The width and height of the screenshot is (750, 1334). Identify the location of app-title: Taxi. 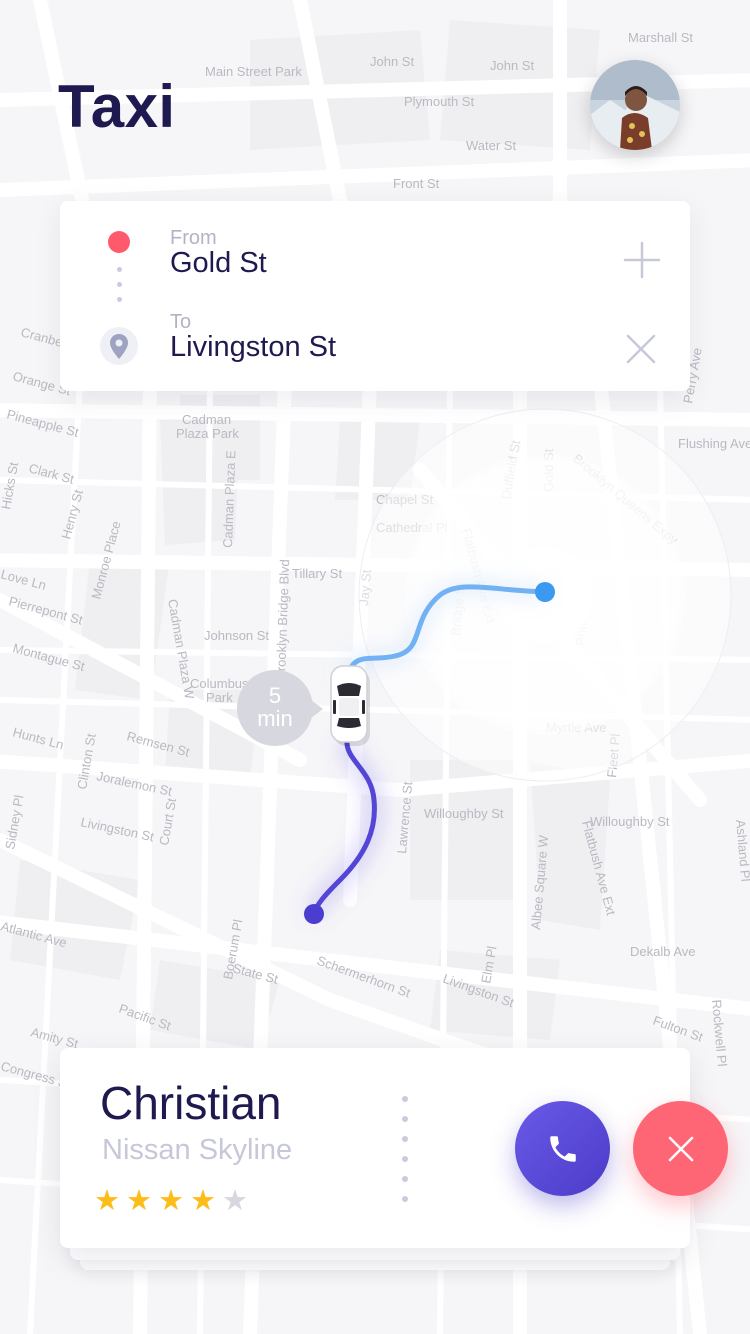
(117, 106).